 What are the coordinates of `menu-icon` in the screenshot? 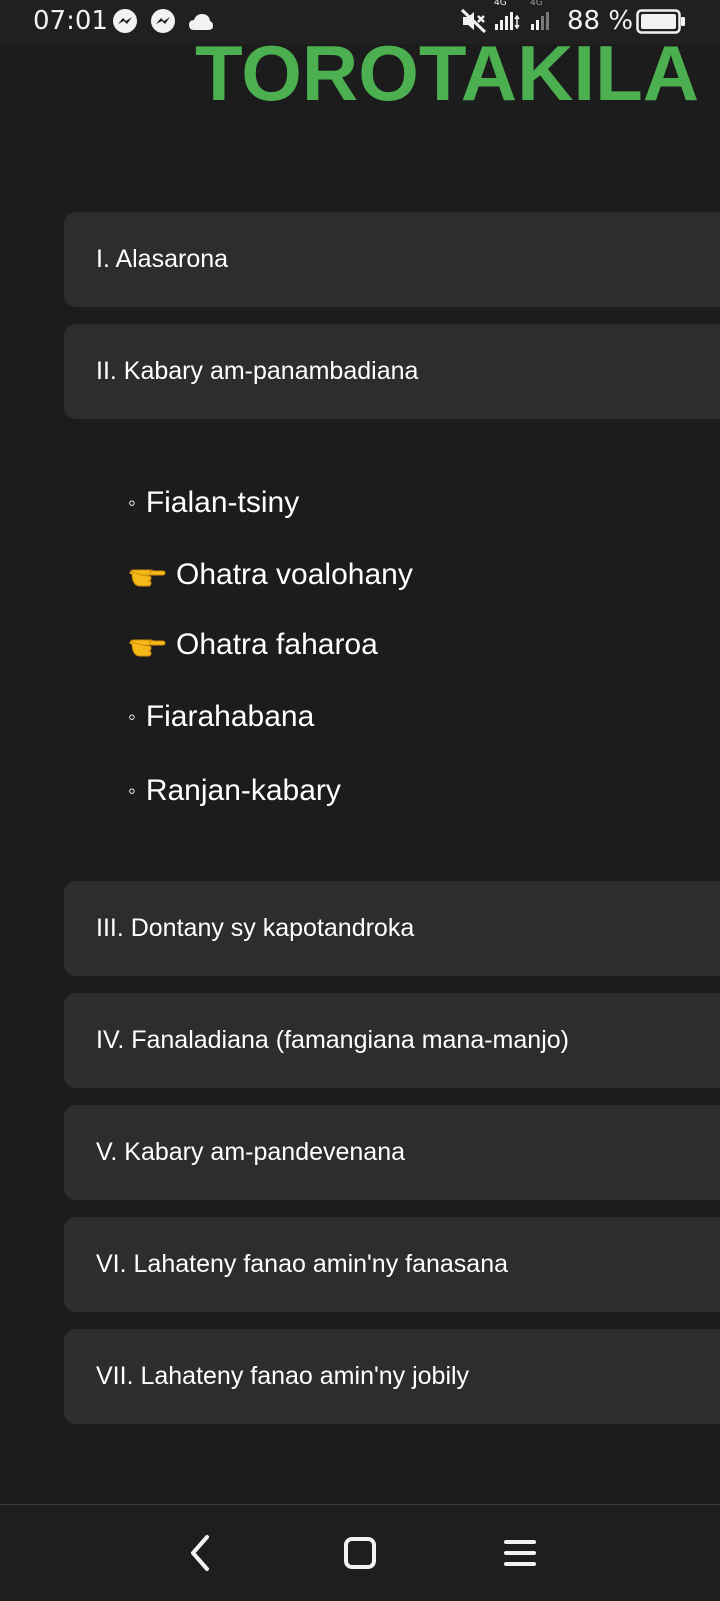 It's located at (520, 1553).